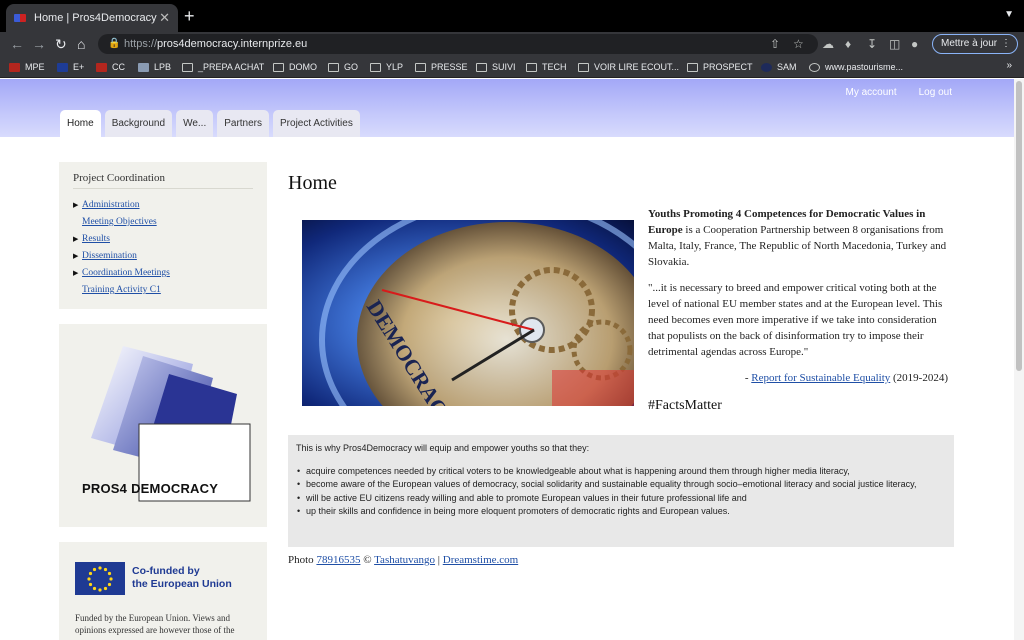 This screenshot has height=640, width=1024. I want to click on scrollbar-thumb, so click(1019, 226).